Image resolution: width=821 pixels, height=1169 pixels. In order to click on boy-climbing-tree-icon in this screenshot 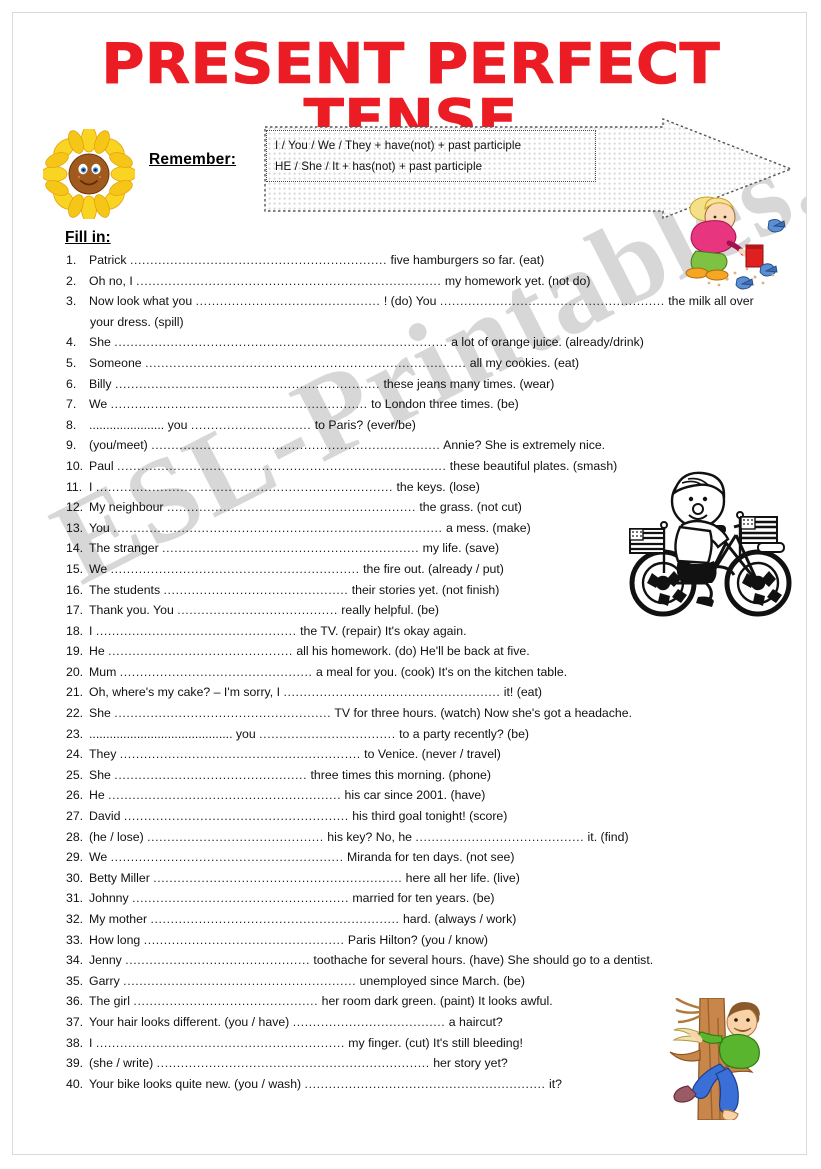, I will do `click(714, 1059)`.